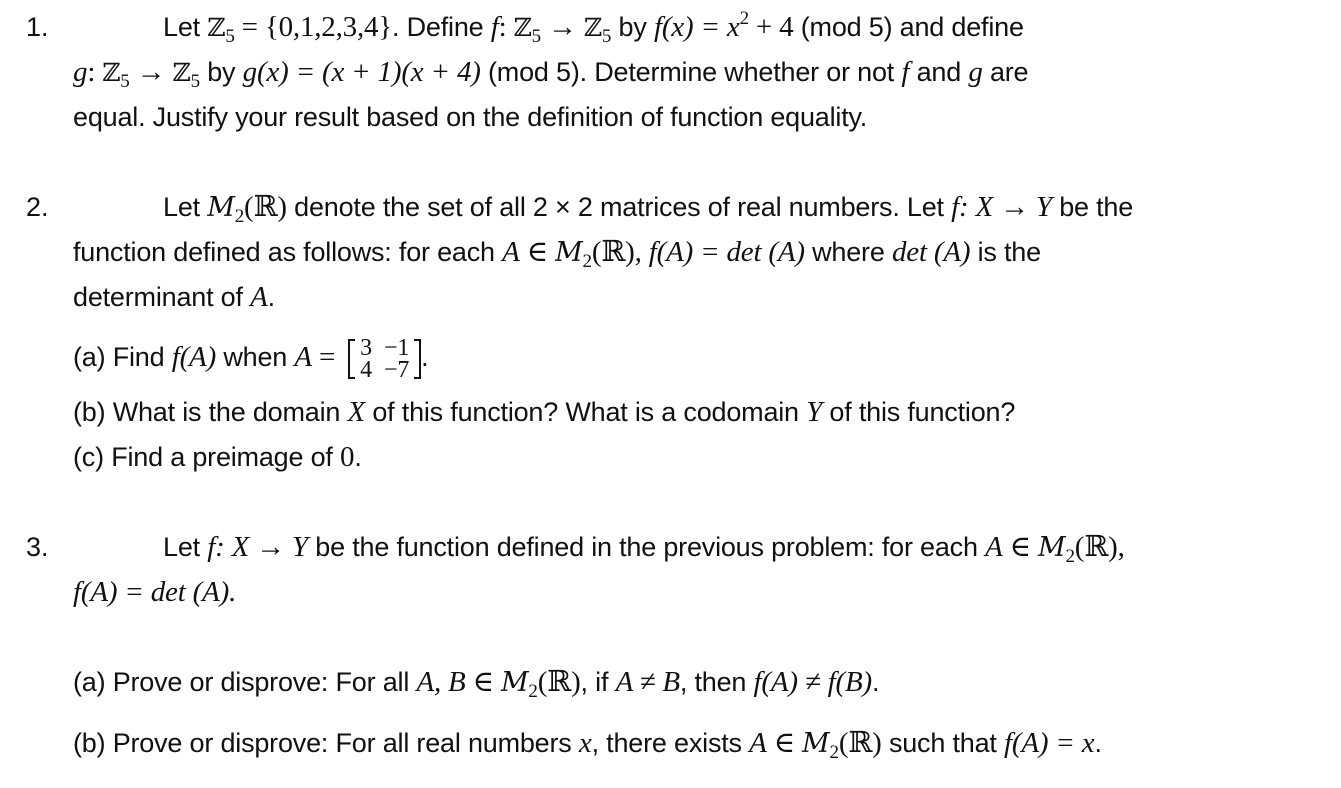 This screenshot has height=788, width=1341. Describe the element at coordinates (744, 18) in the screenshot. I see `superscript: 2` at that location.